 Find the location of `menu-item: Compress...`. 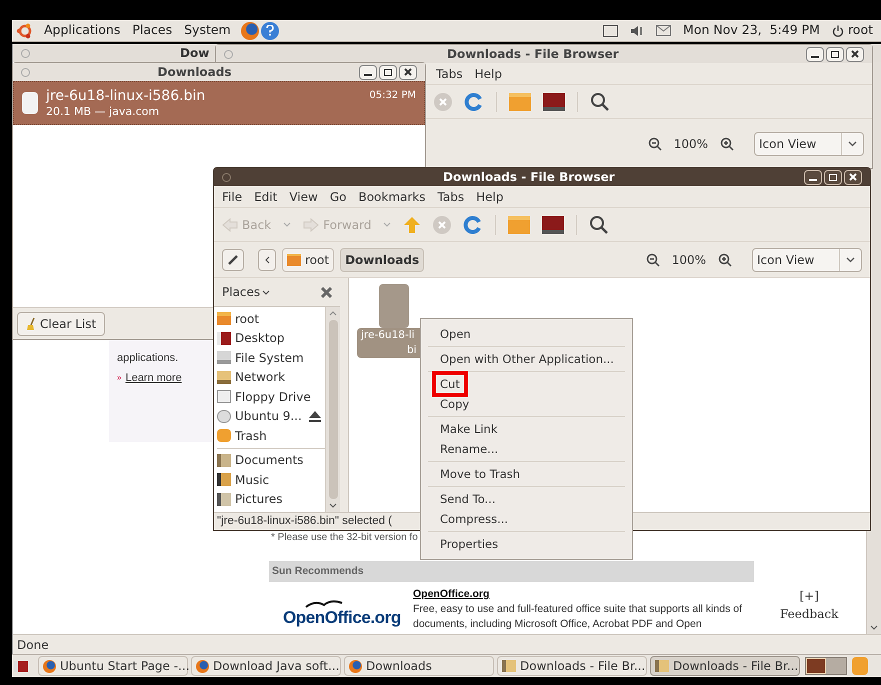

menu-item: Compress... is located at coordinates (474, 519).